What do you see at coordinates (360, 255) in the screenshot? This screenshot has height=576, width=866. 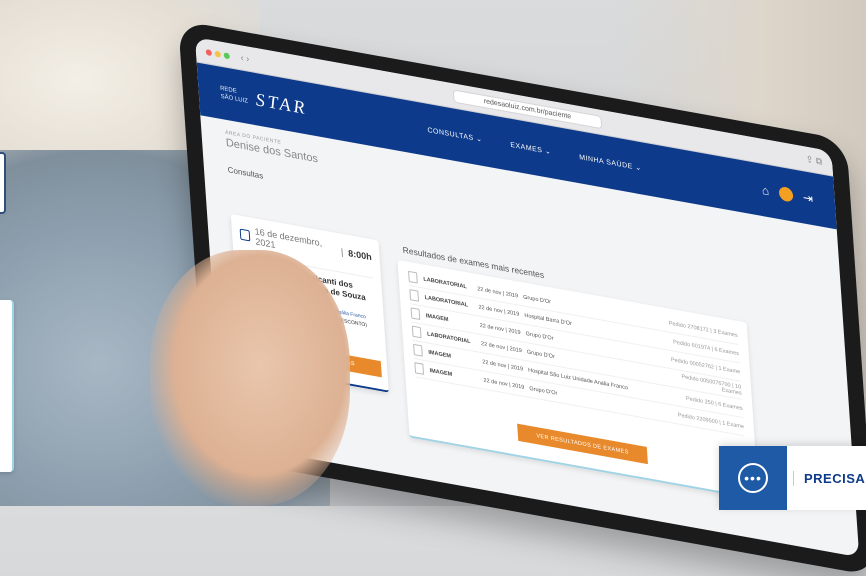 I see `appointment-time: 8:00h` at bounding box center [360, 255].